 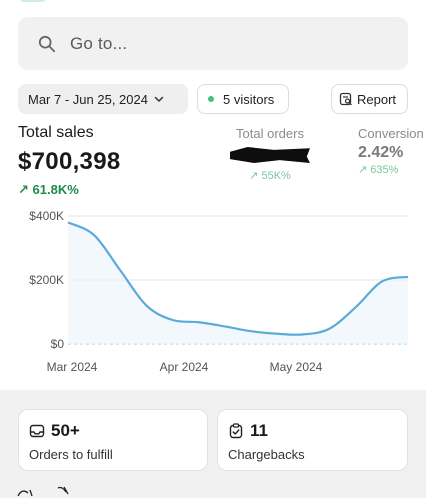 What do you see at coordinates (384, 170) in the screenshot?
I see `conversion-change-text: 635%` at bounding box center [384, 170].